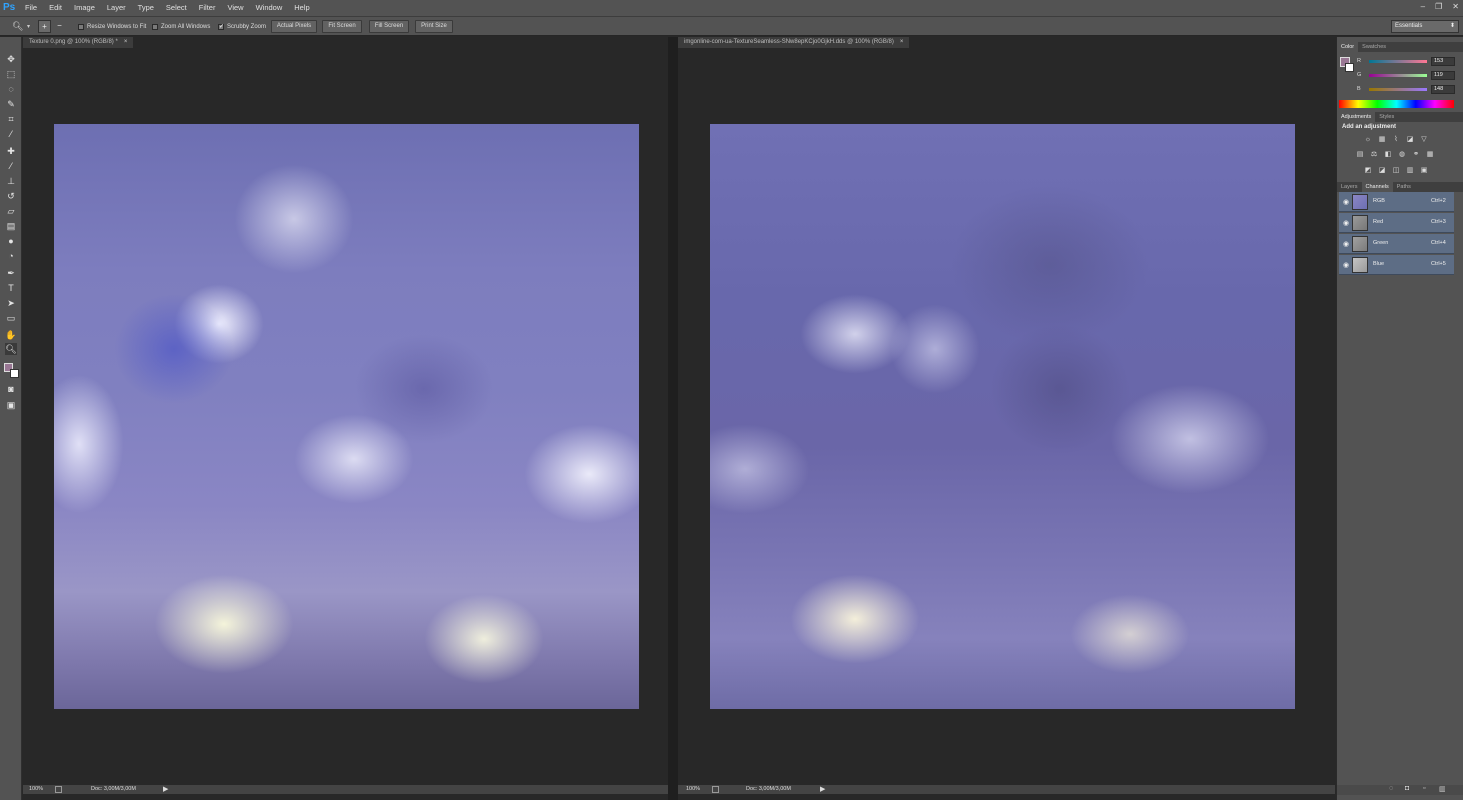 The image size is (1463, 800). I want to click on menu-help: Help, so click(301, 8).